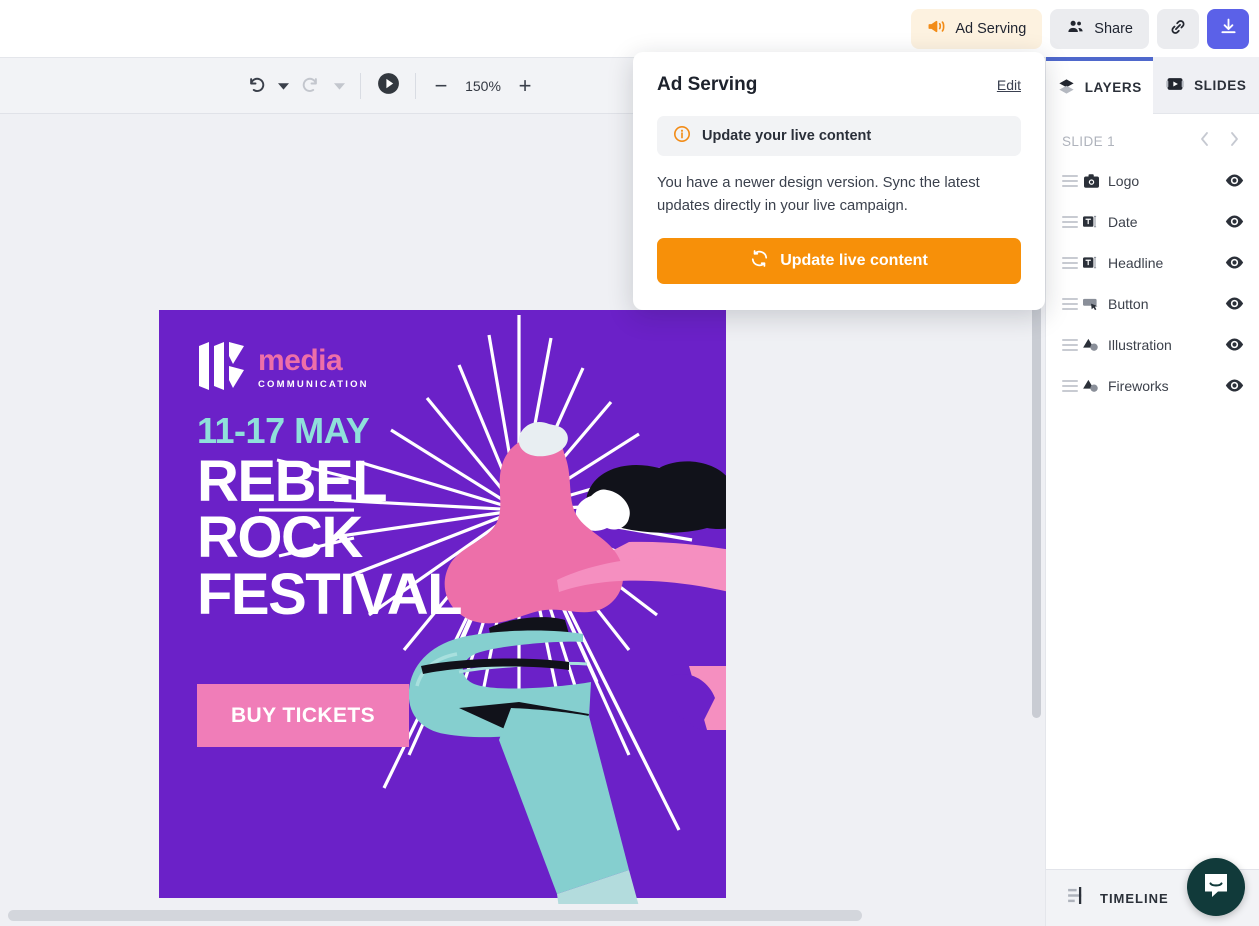 The height and width of the screenshot is (926, 1259). I want to click on popover-edit-link: Edit, so click(1009, 85).